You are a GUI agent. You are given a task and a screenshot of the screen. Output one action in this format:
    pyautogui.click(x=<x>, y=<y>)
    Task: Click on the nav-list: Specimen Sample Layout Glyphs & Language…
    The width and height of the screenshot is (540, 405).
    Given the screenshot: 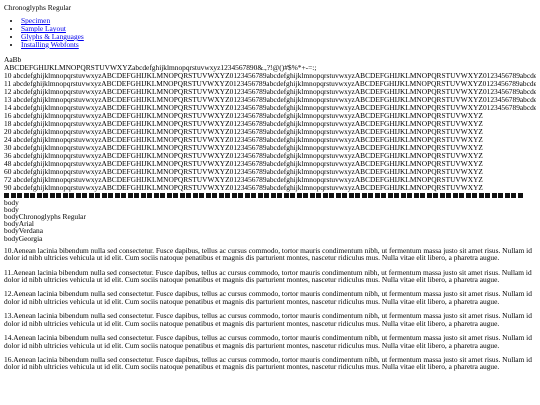 What is the action you would take?
    pyautogui.click(x=270, y=32)
    